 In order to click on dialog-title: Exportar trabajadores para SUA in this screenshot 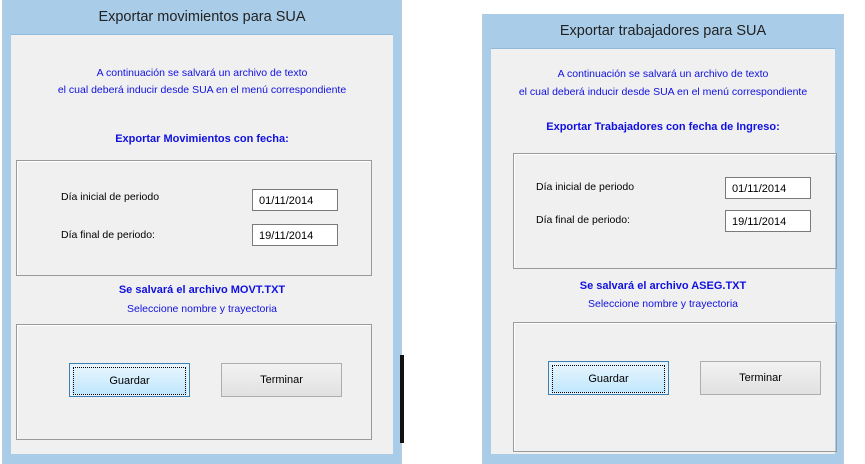, I will do `click(663, 31)`.